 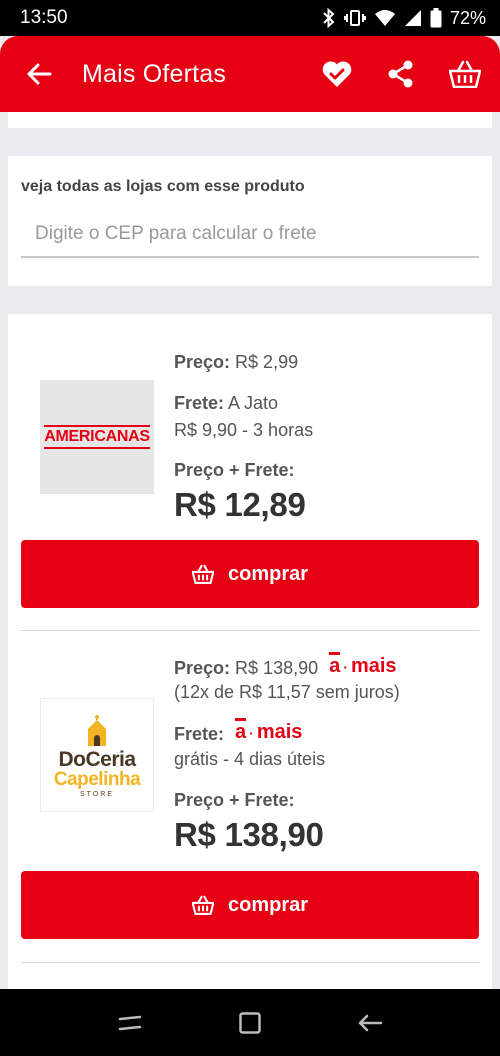 What do you see at coordinates (467, 17) in the screenshot?
I see `battery-percent: 72%` at bounding box center [467, 17].